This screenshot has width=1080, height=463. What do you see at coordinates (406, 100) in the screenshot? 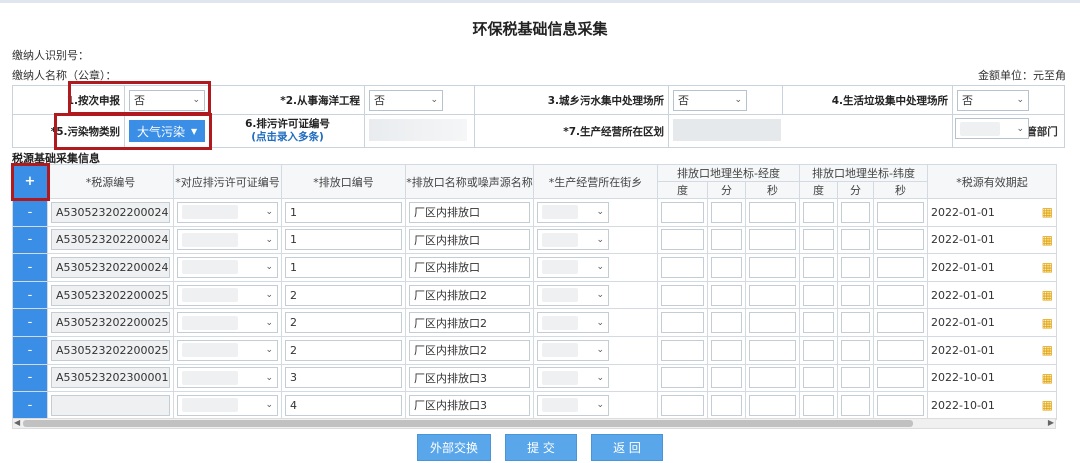
I see `marine-engineering-select: 否 ⌄` at bounding box center [406, 100].